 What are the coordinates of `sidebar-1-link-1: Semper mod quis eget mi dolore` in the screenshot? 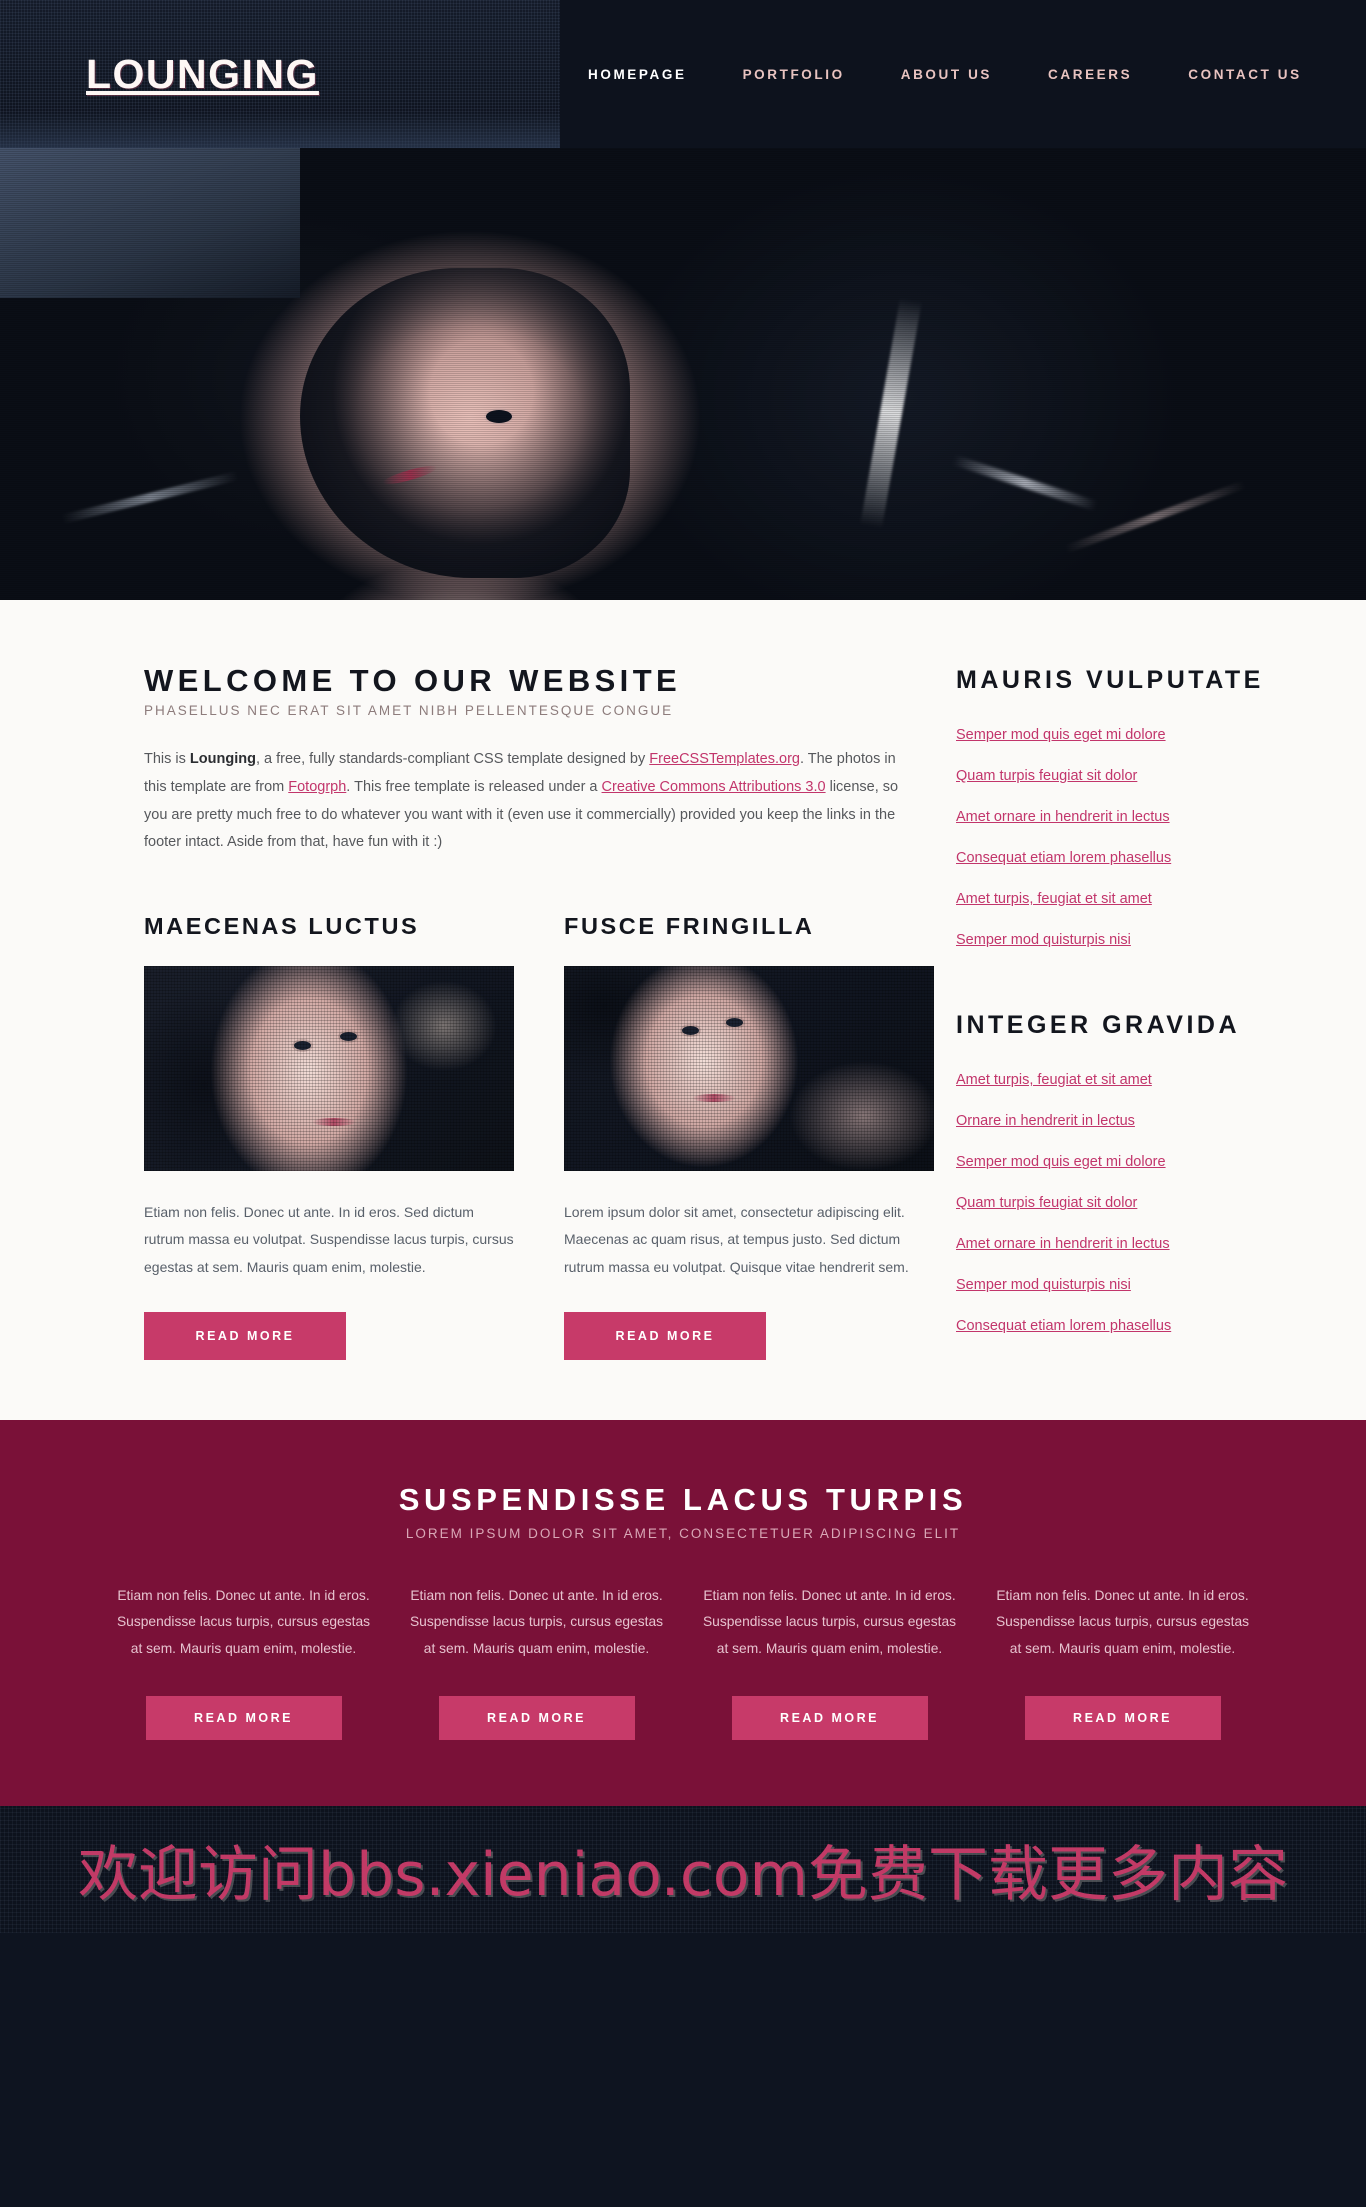 It's located at (1061, 735).